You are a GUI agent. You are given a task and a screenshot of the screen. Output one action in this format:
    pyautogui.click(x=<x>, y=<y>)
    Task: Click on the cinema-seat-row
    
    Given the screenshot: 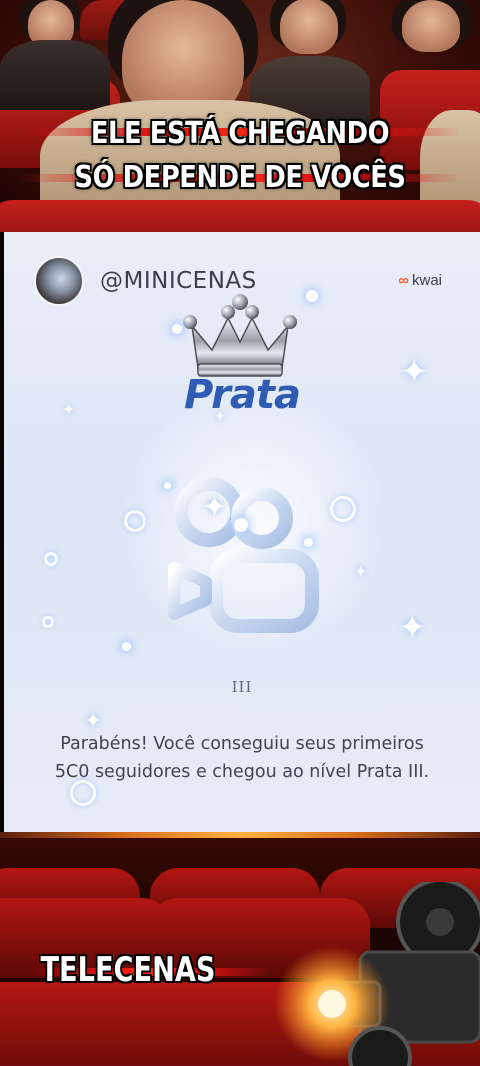 What is the action you would take?
    pyautogui.click(x=240, y=216)
    